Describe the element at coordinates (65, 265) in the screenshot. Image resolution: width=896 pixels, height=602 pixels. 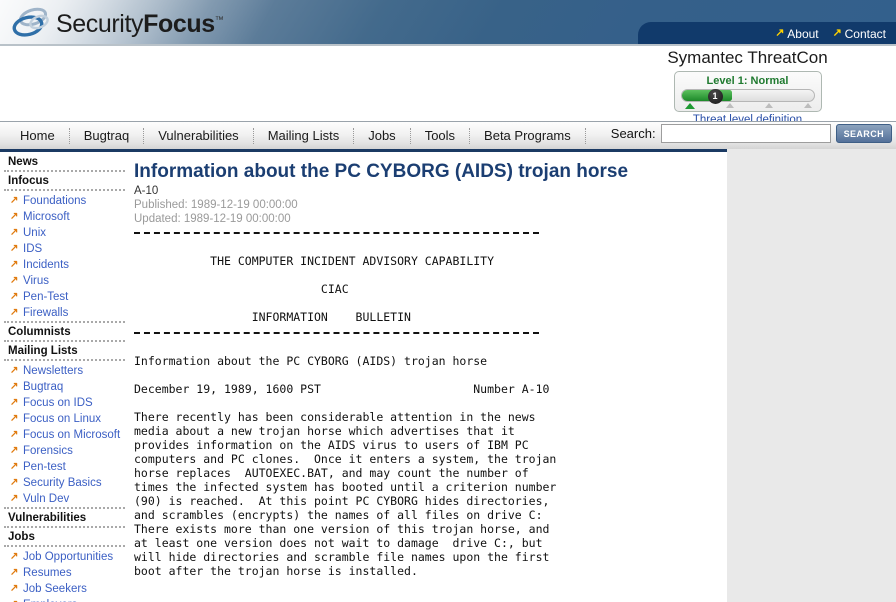
I see `sidebar-item-incidents: Incidents` at that location.